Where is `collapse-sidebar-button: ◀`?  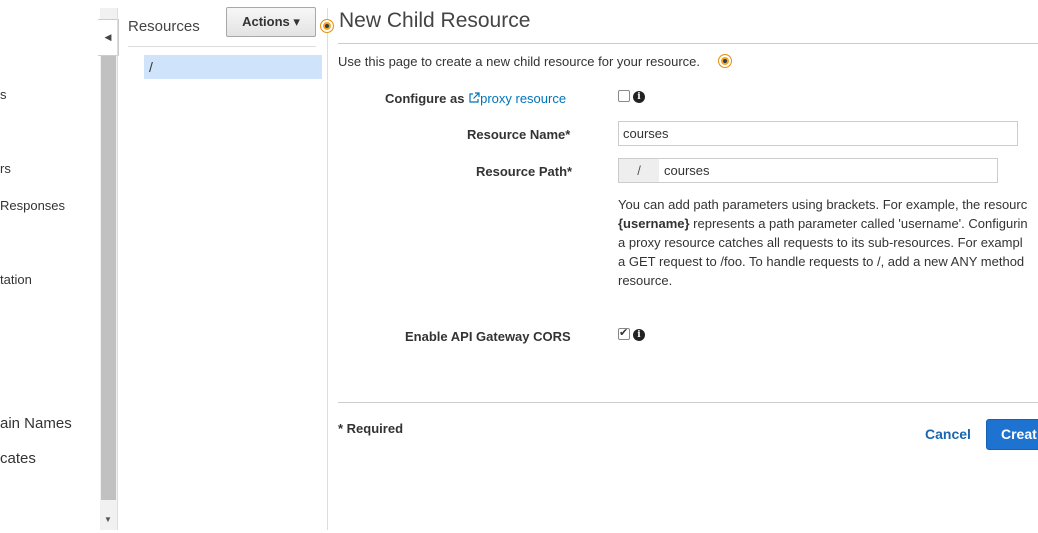 collapse-sidebar-button: ◀ is located at coordinates (108, 37).